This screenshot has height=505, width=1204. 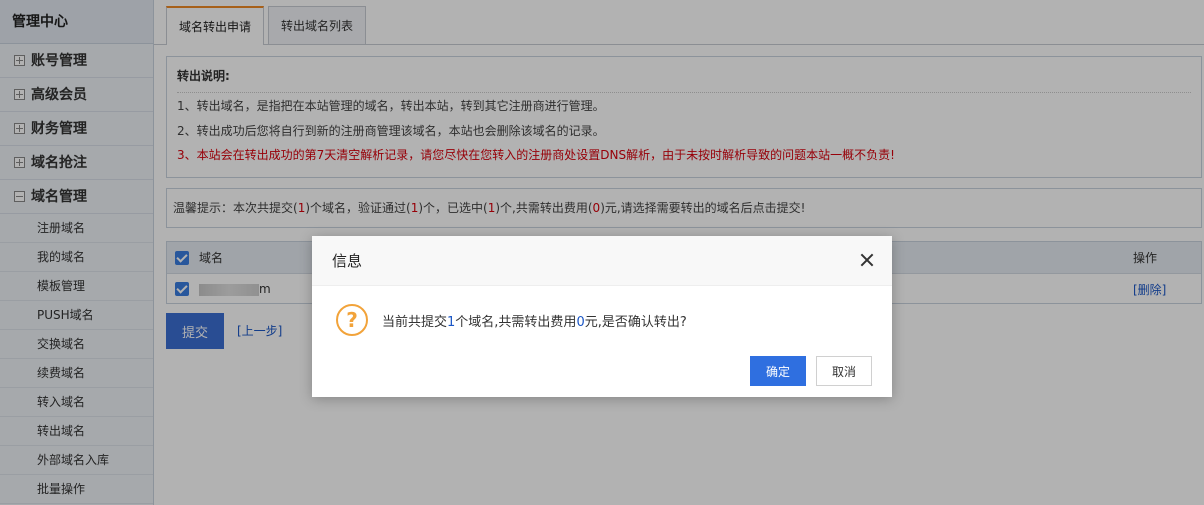 What do you see at coordinates (352, 320) in the screenshot?
I see `question-icon: ?` at bounding box center [352, 320].